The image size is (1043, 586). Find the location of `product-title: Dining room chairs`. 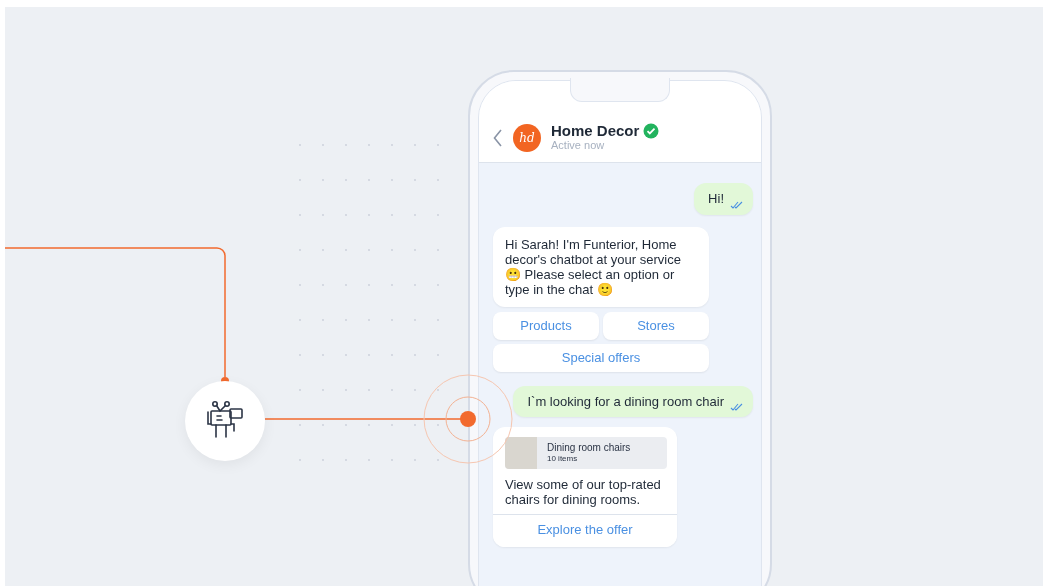

product-title: Dining room chairs is located at coordinates (589, 448).